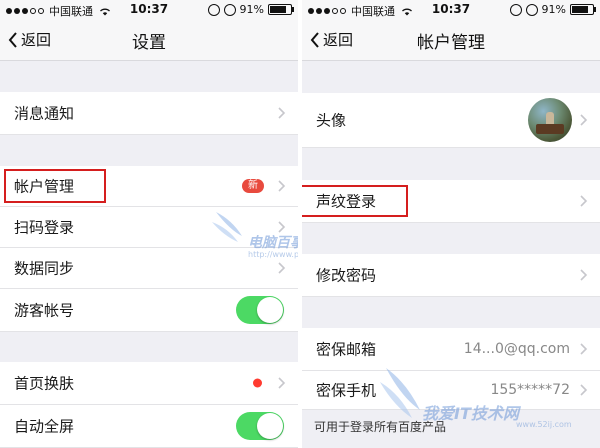 The width and height of the screenshot is (600, 448). What do you see at coordinates (44, 383) in the screenshot?
I see `row-label: 首页换肤` at bounding box center [44, 383].